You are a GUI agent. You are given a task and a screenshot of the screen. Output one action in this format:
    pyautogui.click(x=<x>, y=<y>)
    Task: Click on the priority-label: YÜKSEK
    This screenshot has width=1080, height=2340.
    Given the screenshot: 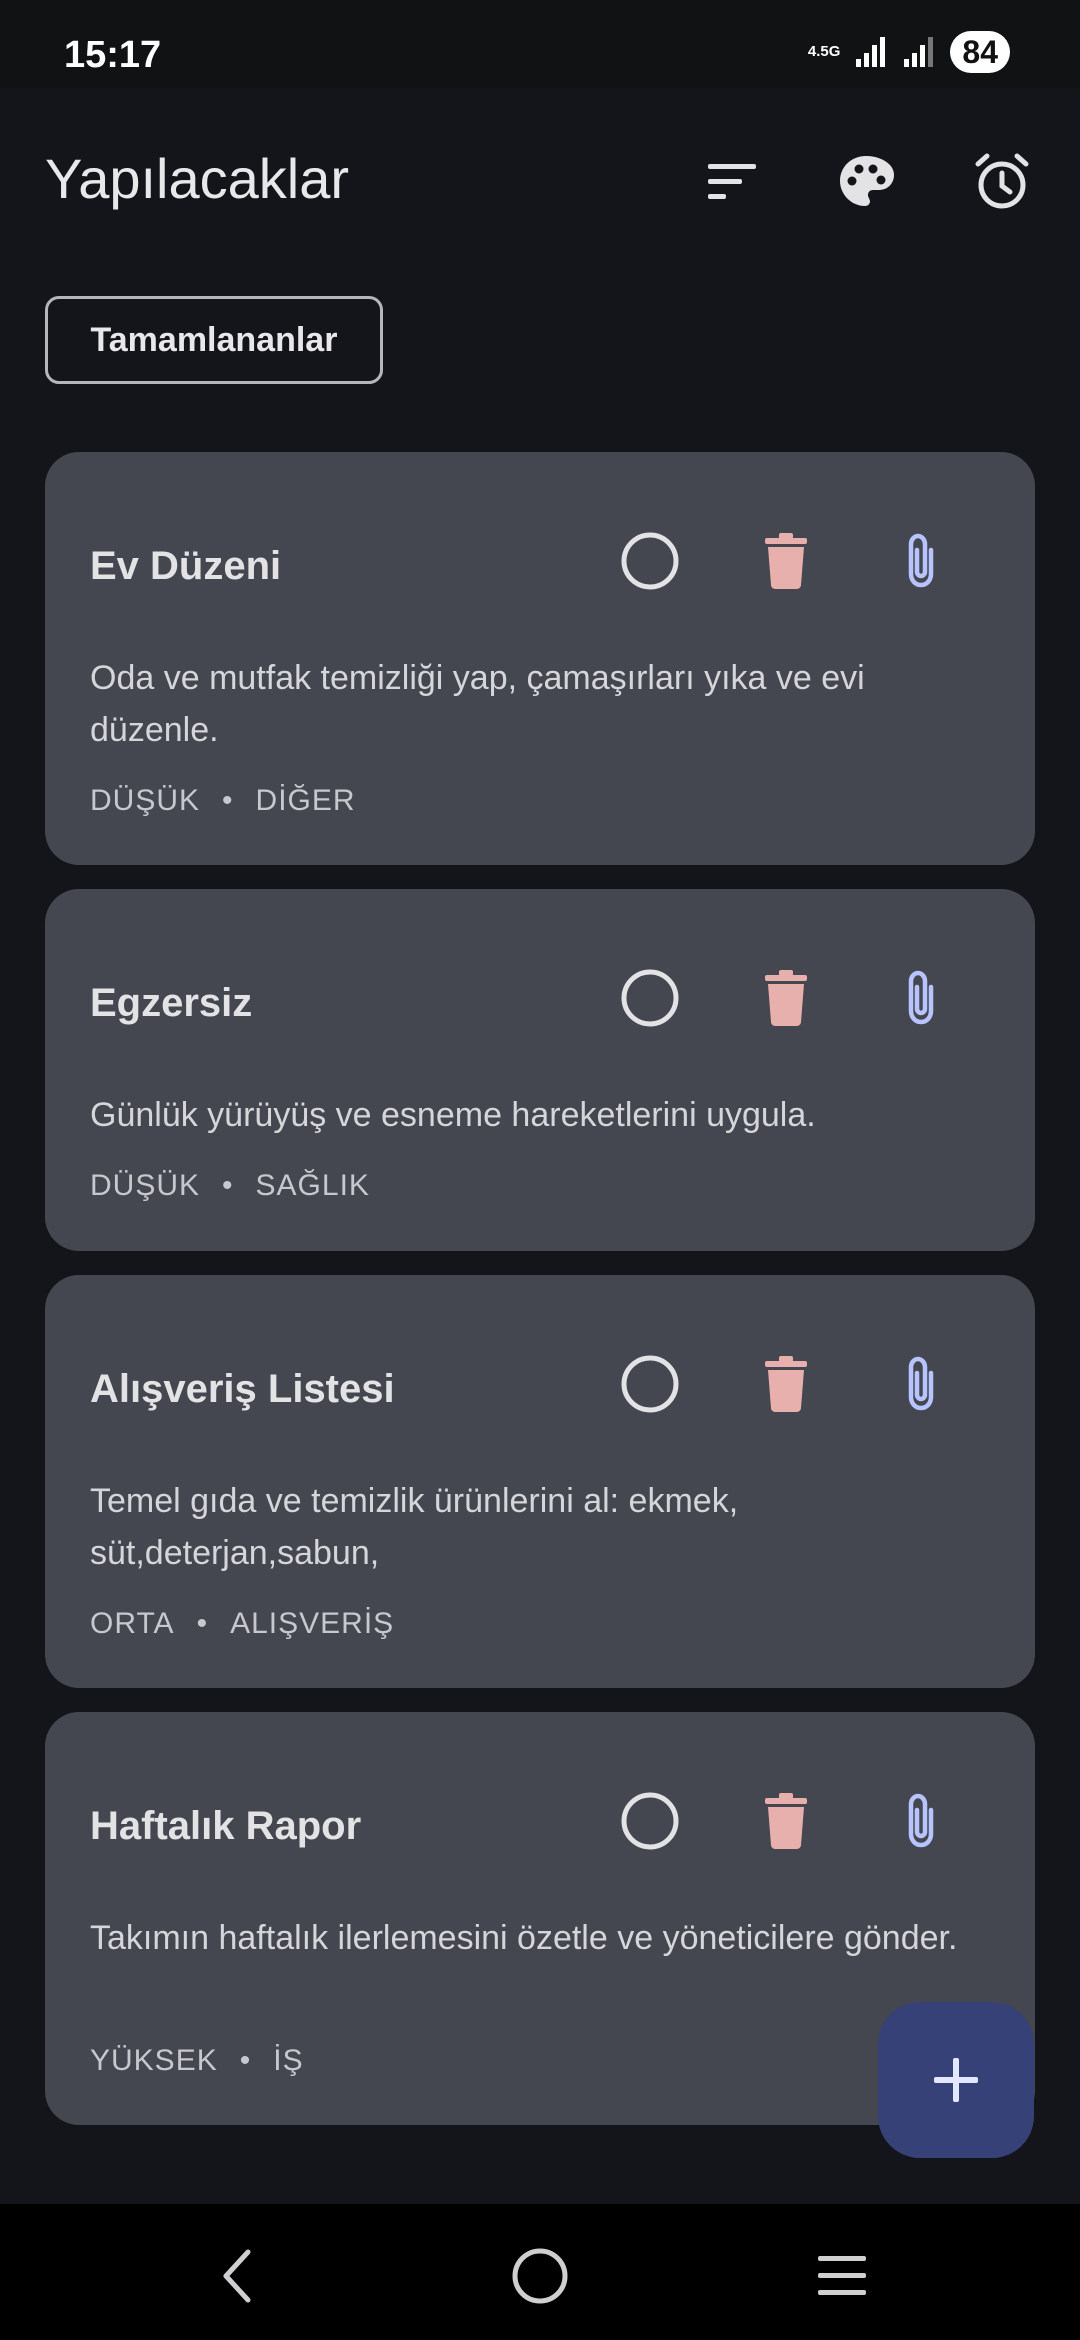 What is the action you would take?
    pyautogui.click(x=154, y=2060)
    